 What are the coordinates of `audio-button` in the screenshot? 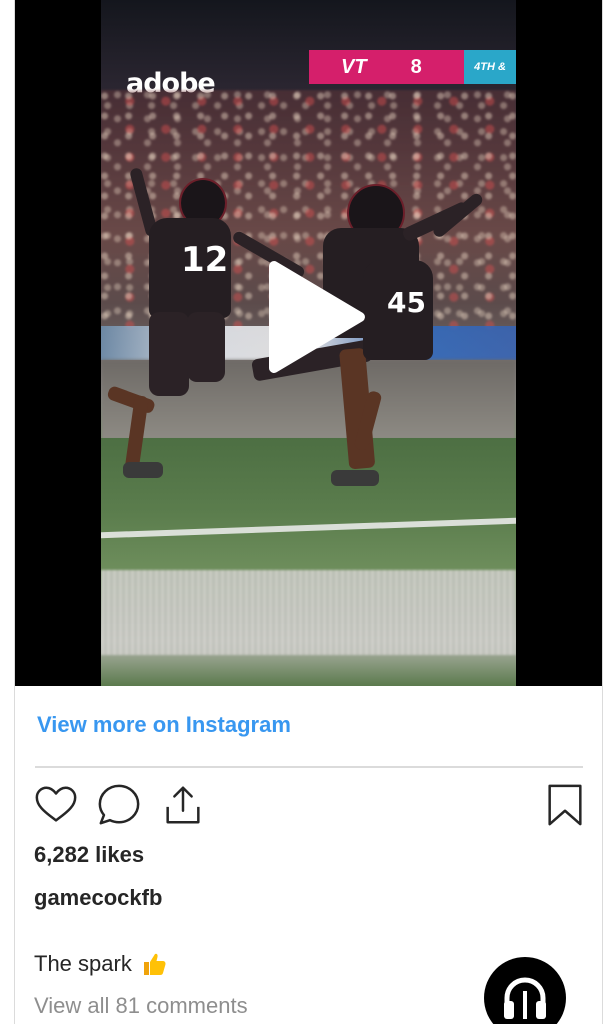 It's located at (525, 990).